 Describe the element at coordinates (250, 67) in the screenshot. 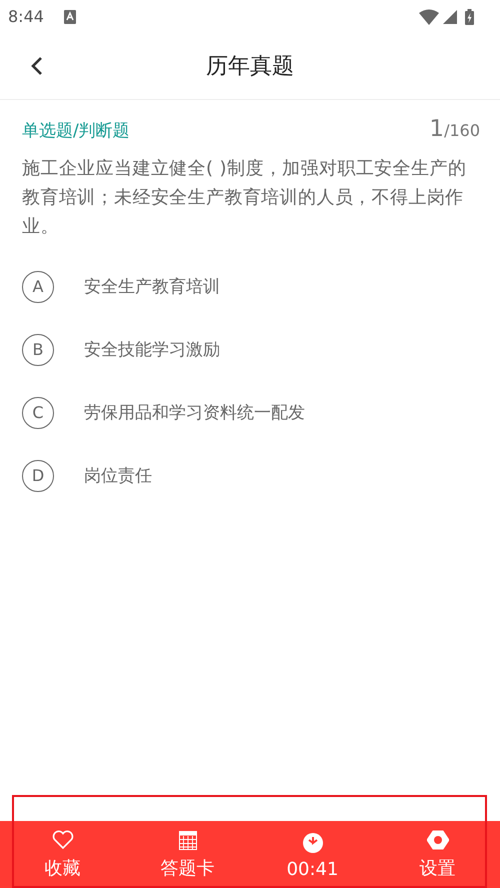

I see `page-title: 历年真题` at that location.